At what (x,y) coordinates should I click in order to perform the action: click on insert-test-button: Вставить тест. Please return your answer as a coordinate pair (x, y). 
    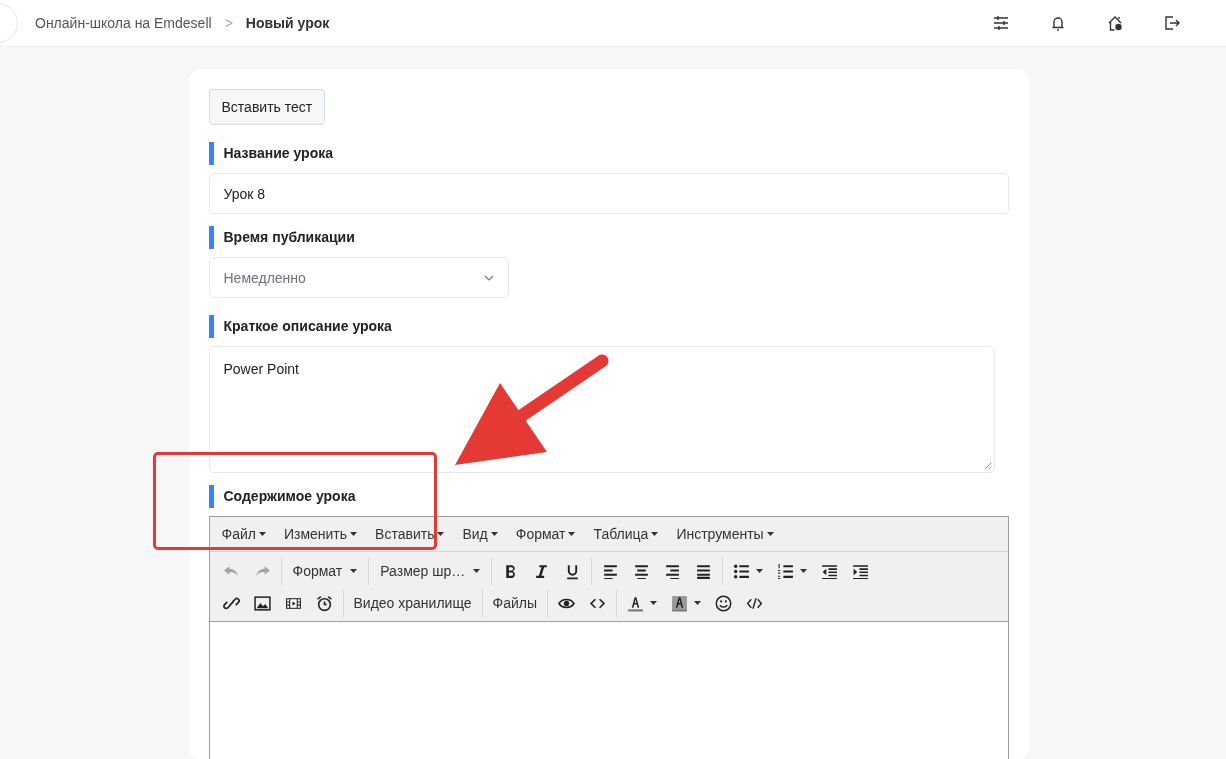
    Looking at the image, I should click on (267, 107).